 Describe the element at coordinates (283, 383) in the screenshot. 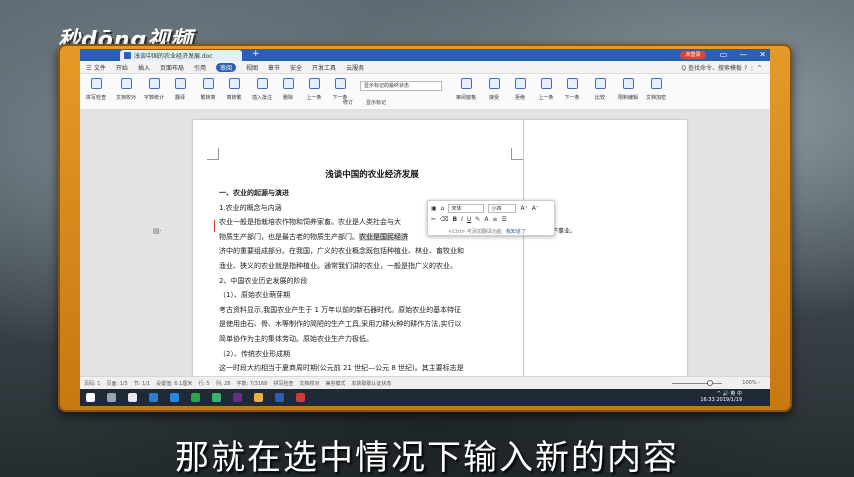

I see `status-spell-check: 拼写检查` at that location.